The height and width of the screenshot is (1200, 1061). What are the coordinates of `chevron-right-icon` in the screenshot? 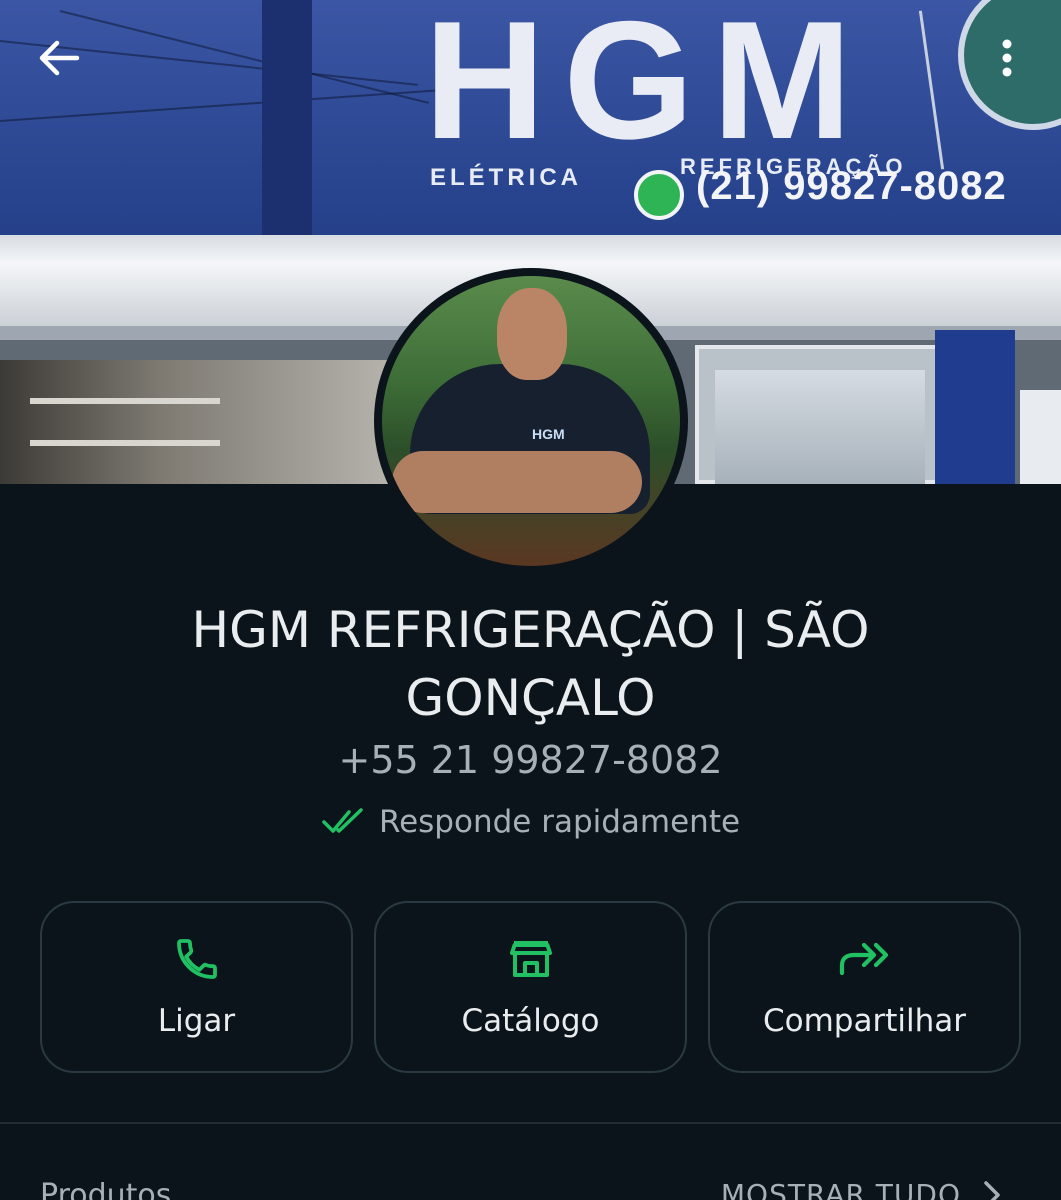 It's located at (992, 1190).